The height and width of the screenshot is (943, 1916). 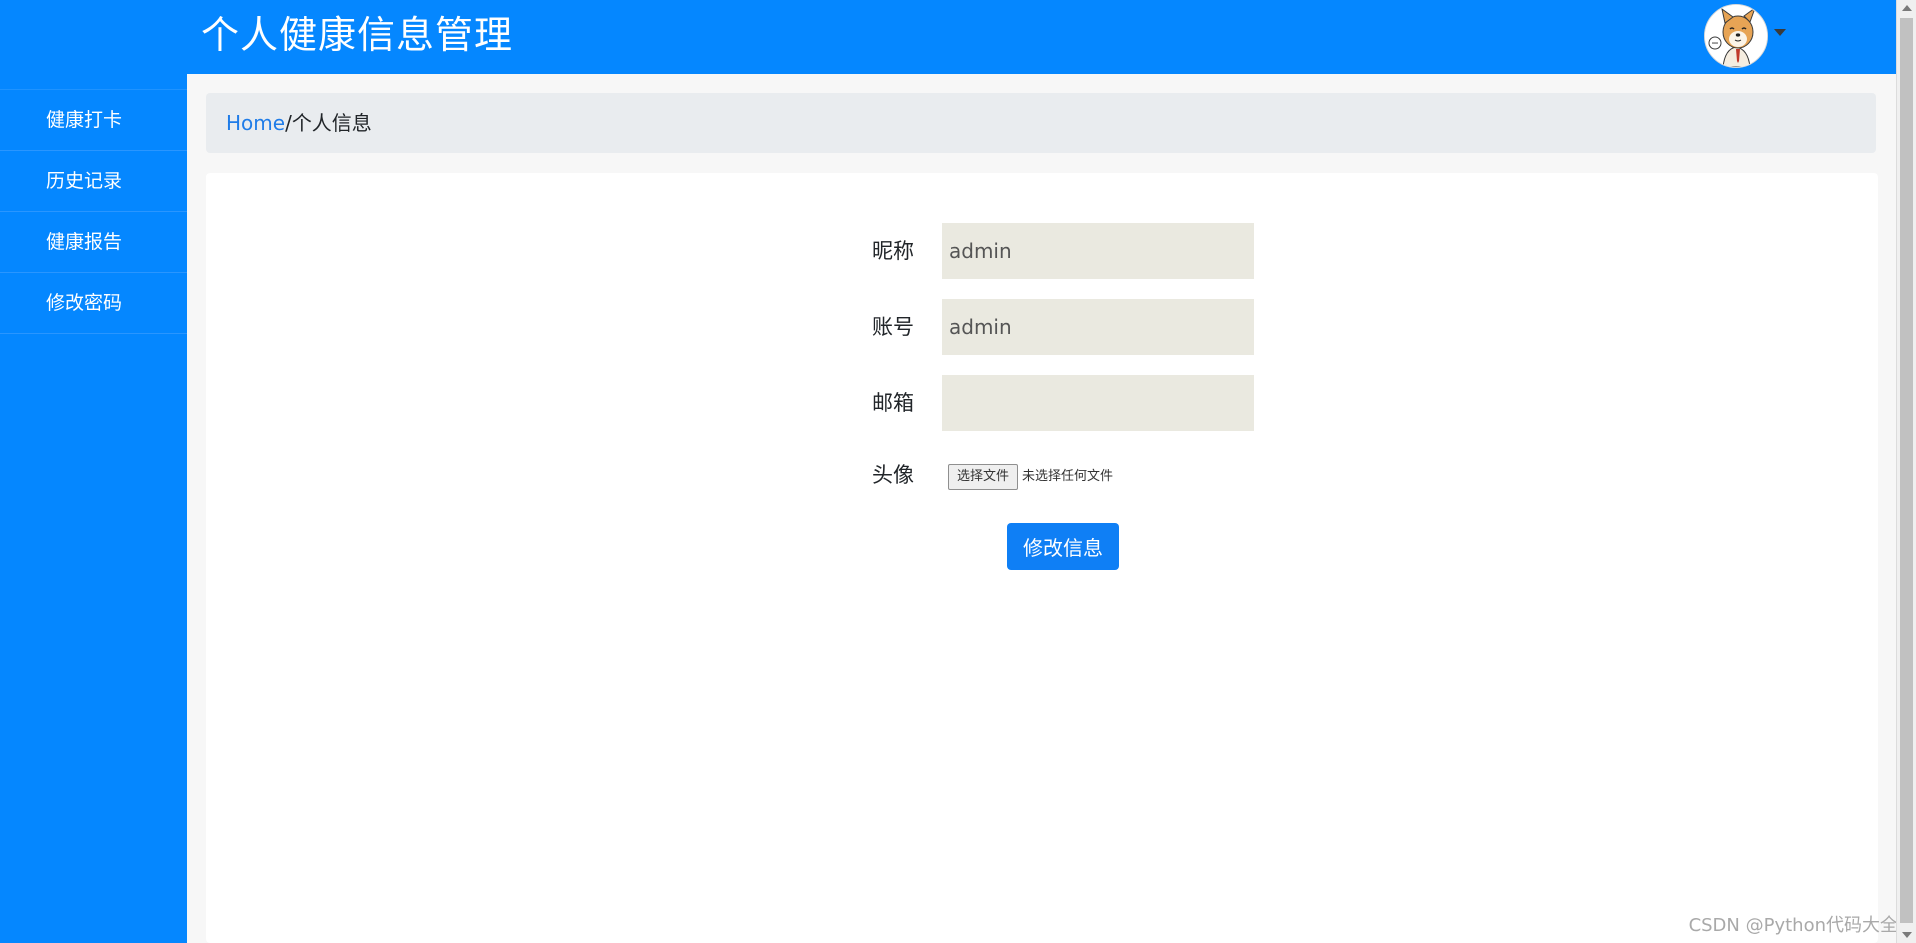 I want to click on update-info-button: 修改信息, so click(x=1063, y=546).